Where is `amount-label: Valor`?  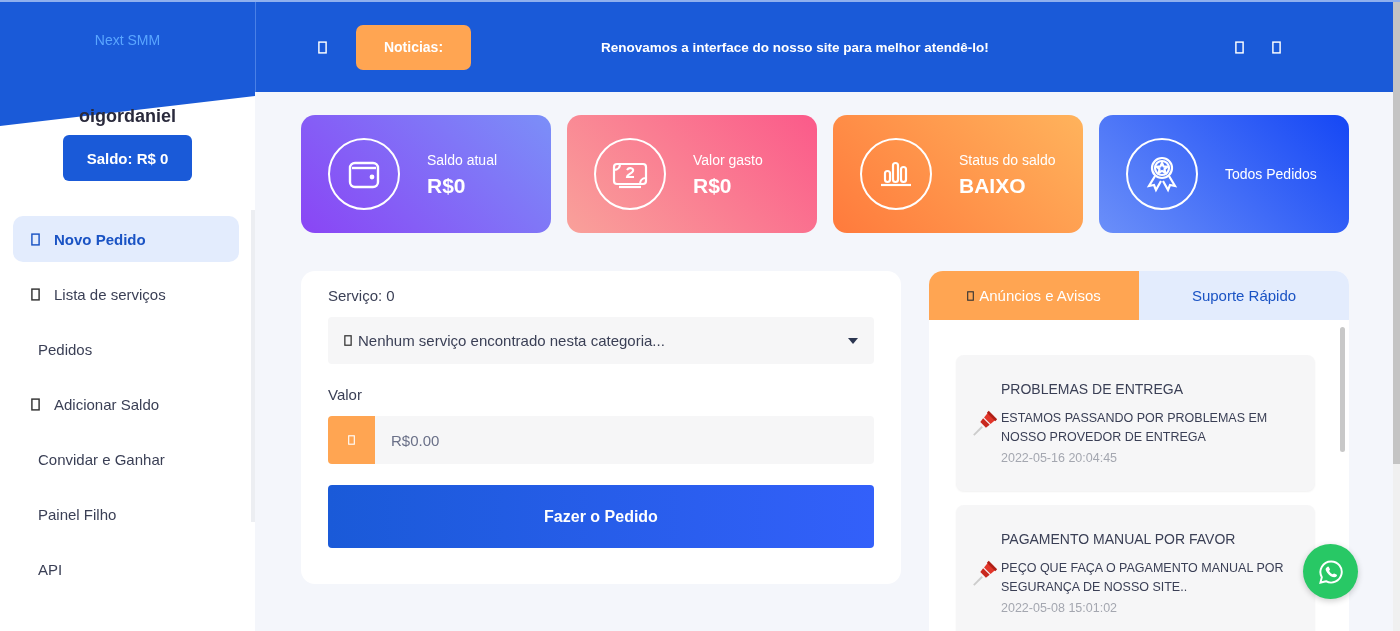
amount-label: Valor is located at coordinates (345, 394).